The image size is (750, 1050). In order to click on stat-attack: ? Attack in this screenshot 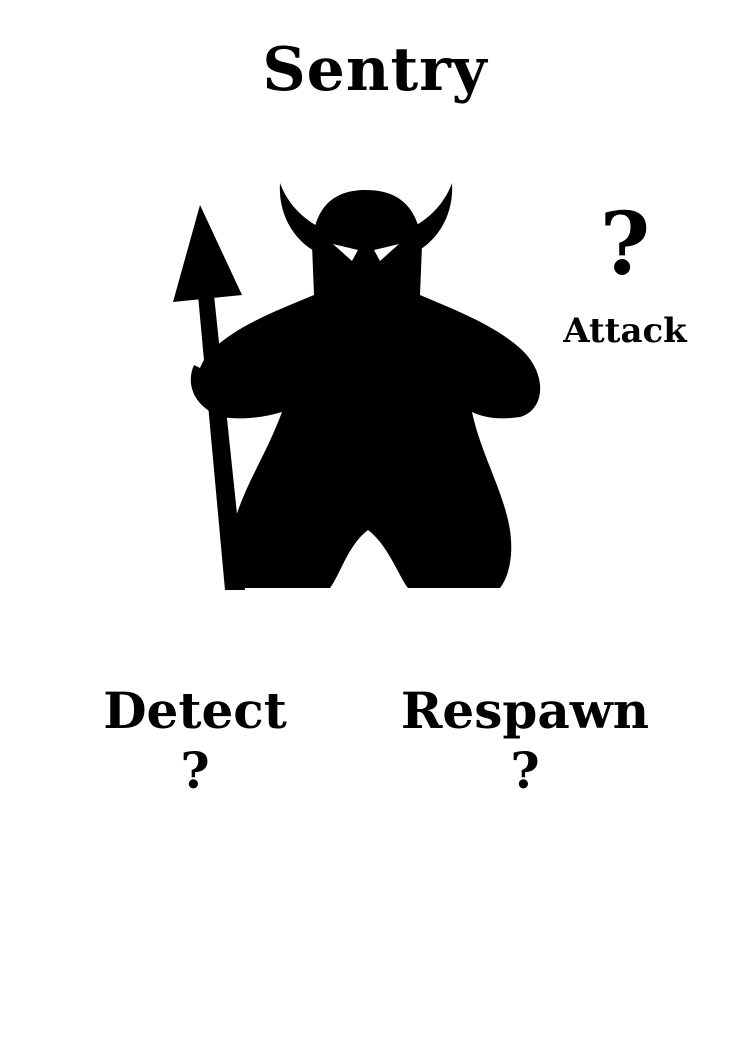, I will do `click(625, 274)`.